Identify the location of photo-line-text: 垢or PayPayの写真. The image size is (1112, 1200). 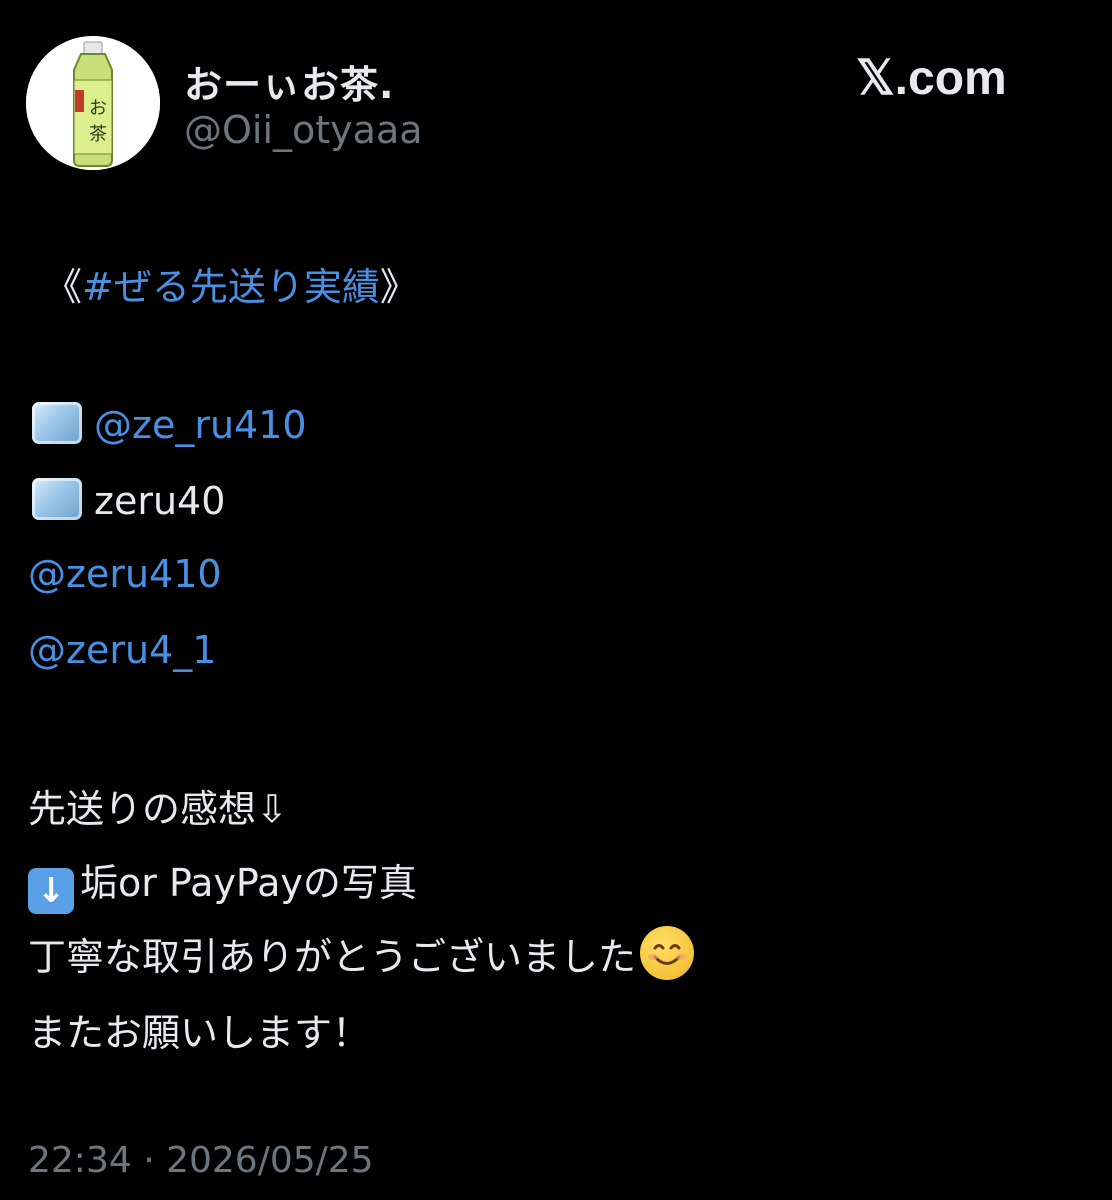
(248, 883).